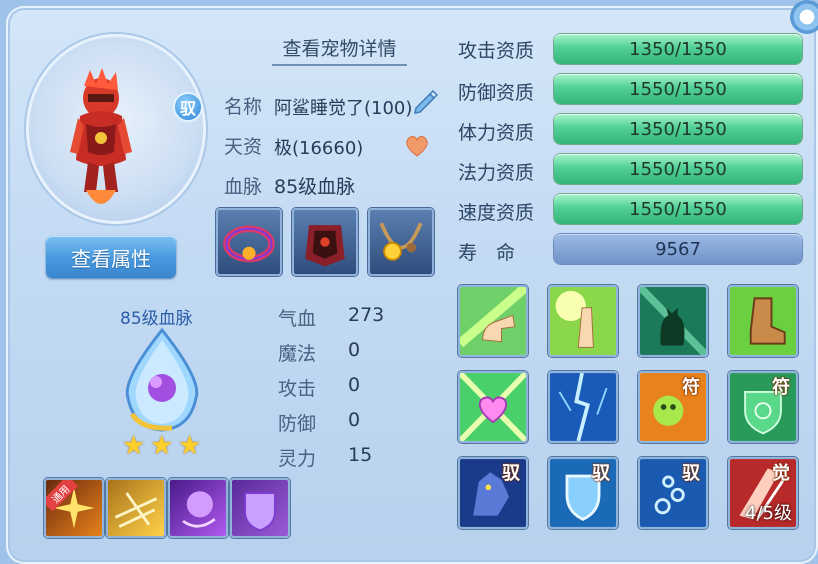  Describe the element at coordinates (101, 136) in the screenshot. I see `pet-figure-icon` at that location.